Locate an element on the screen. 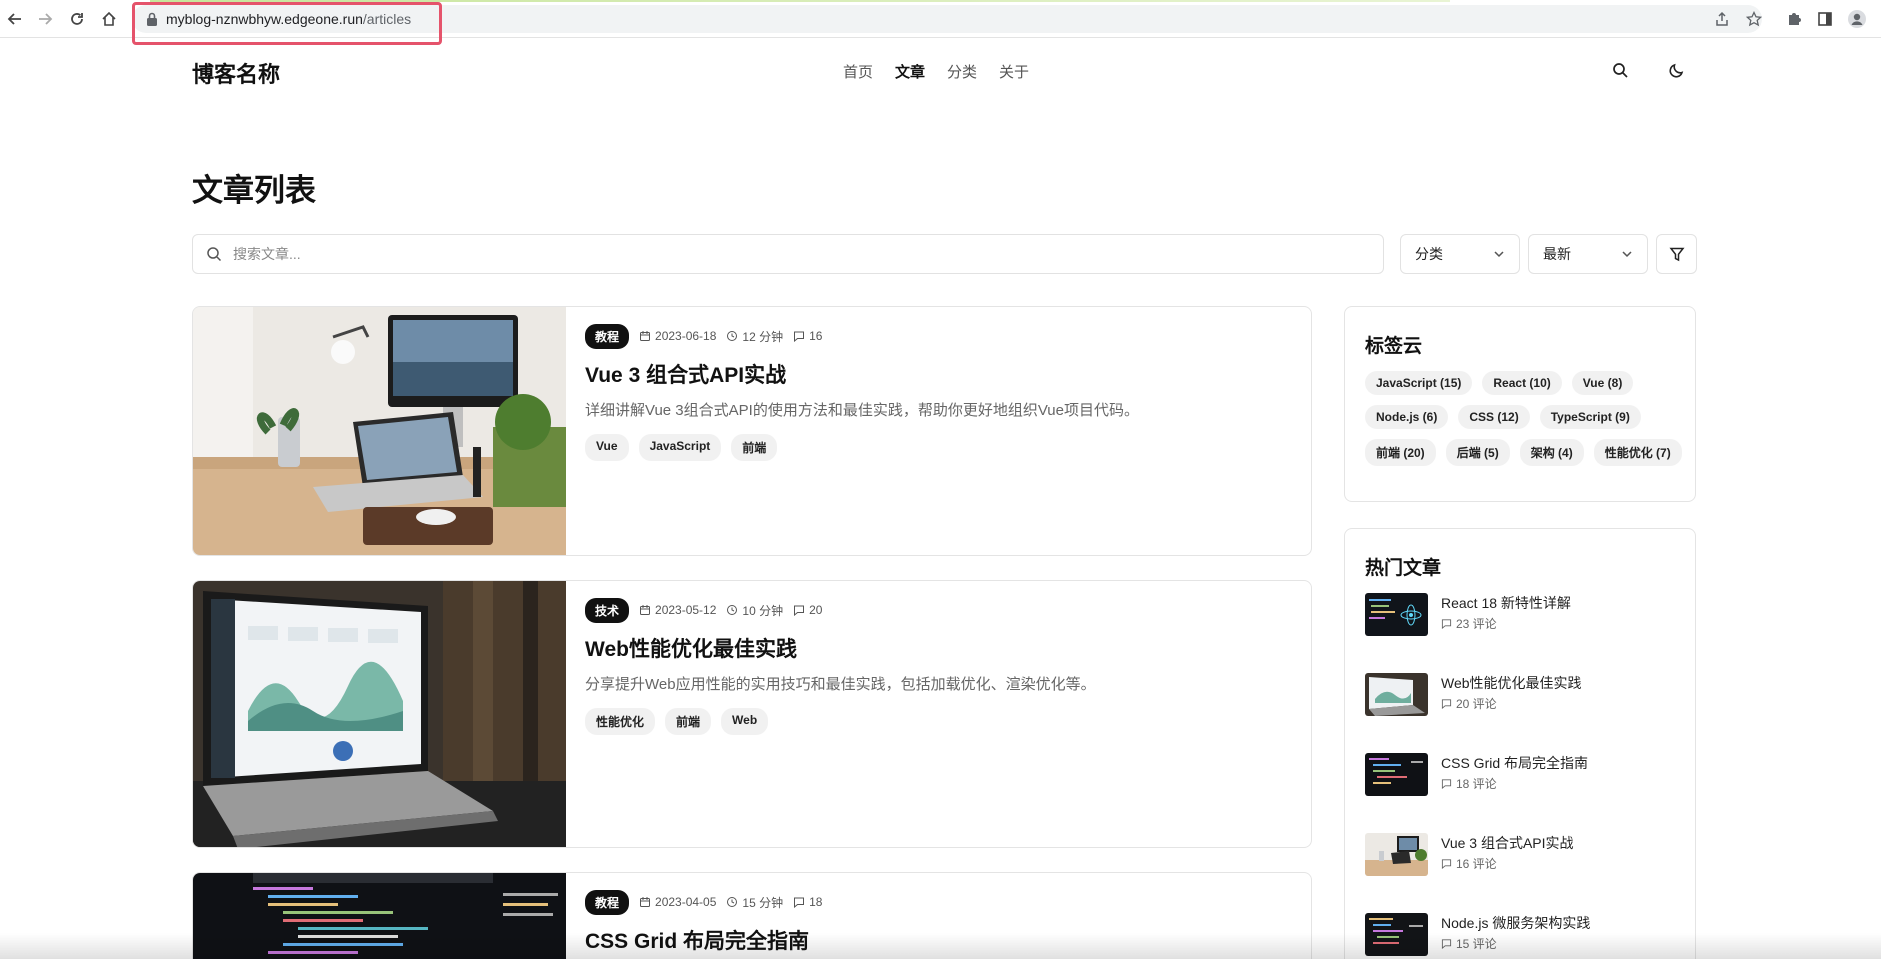  hot-article-item: React 18 新特性详解 23 评论 is located at coordinates (1525, 618).